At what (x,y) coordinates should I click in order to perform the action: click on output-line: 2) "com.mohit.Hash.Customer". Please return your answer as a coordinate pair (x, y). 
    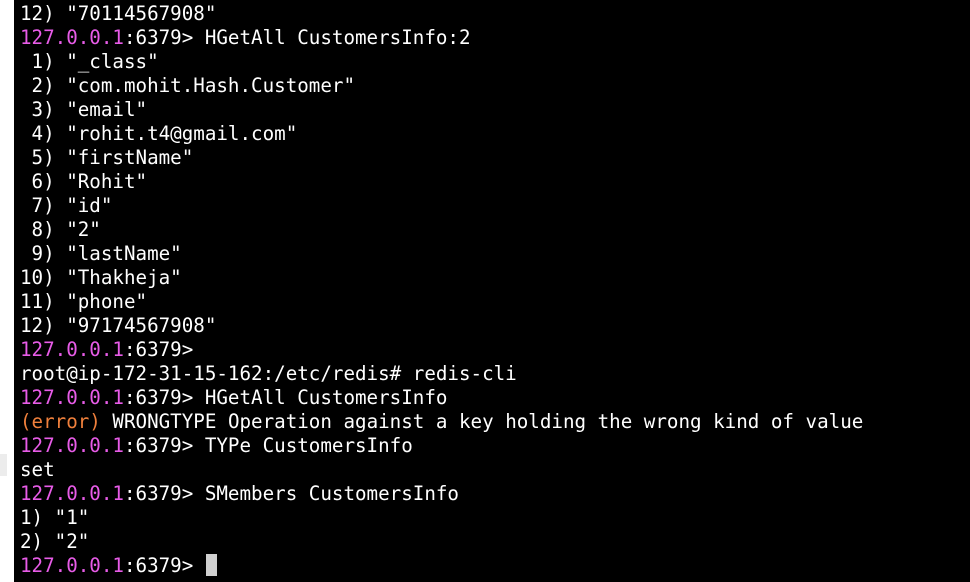
    Looking at the image, I should click on (441, 86).